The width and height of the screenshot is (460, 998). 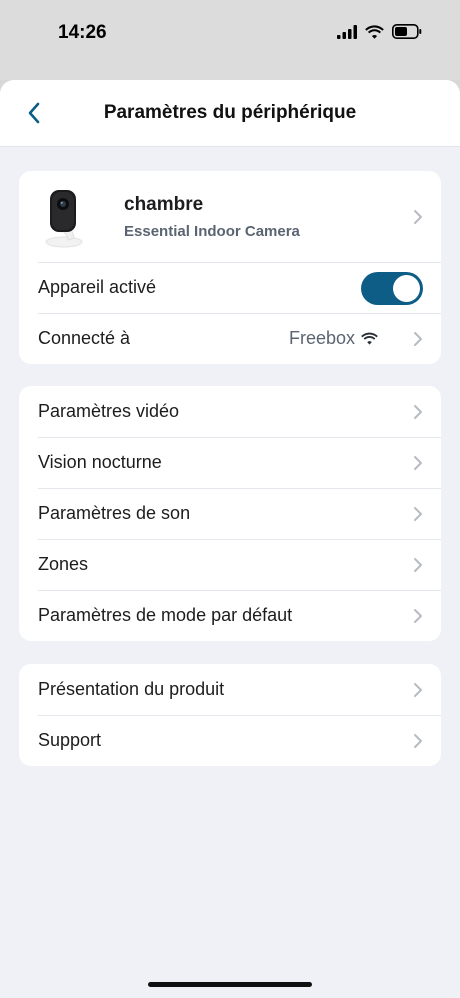 I want to click on video-settings-row: Paramètres vidéo, so click(x=230, y=411).